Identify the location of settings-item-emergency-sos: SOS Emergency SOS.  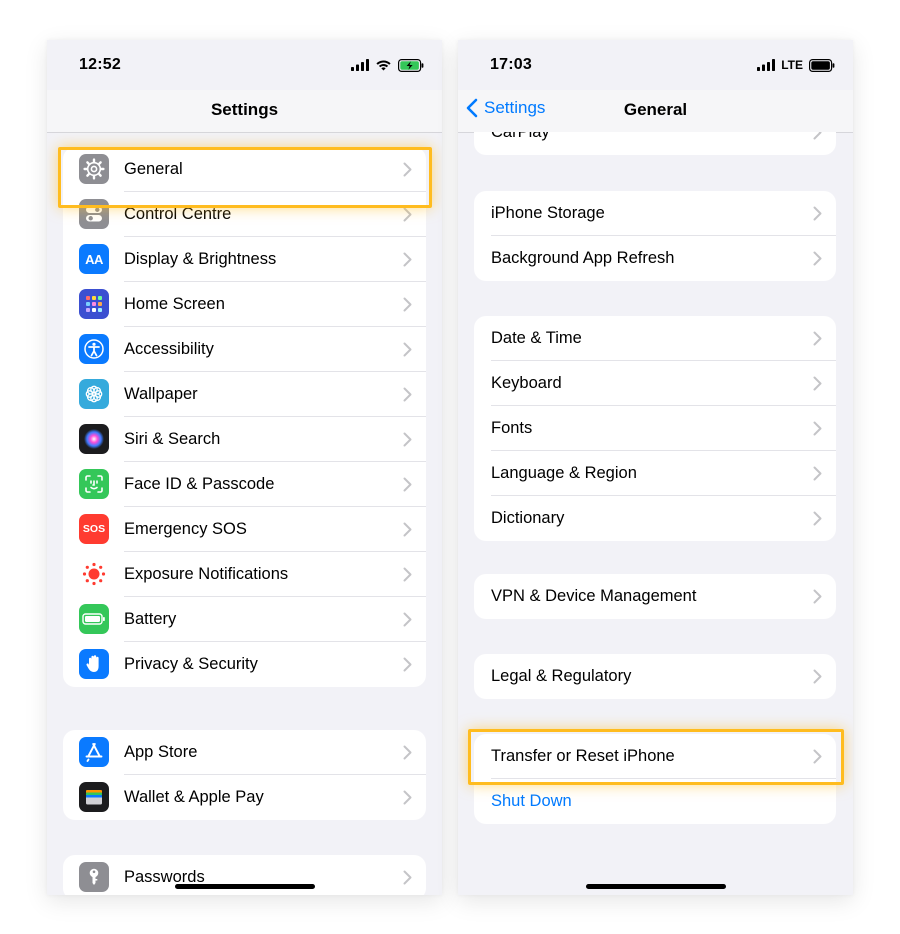
(244, 529).